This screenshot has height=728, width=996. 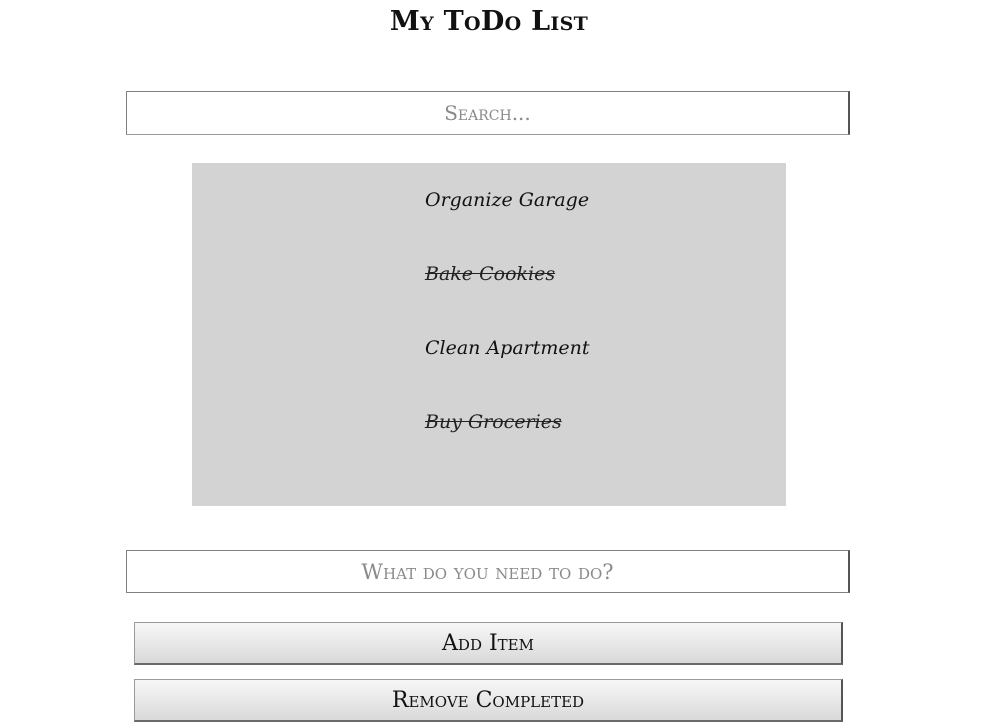 I want to click on todo-item-organize-garage: Organize Garage, so click(x=507, y=200).